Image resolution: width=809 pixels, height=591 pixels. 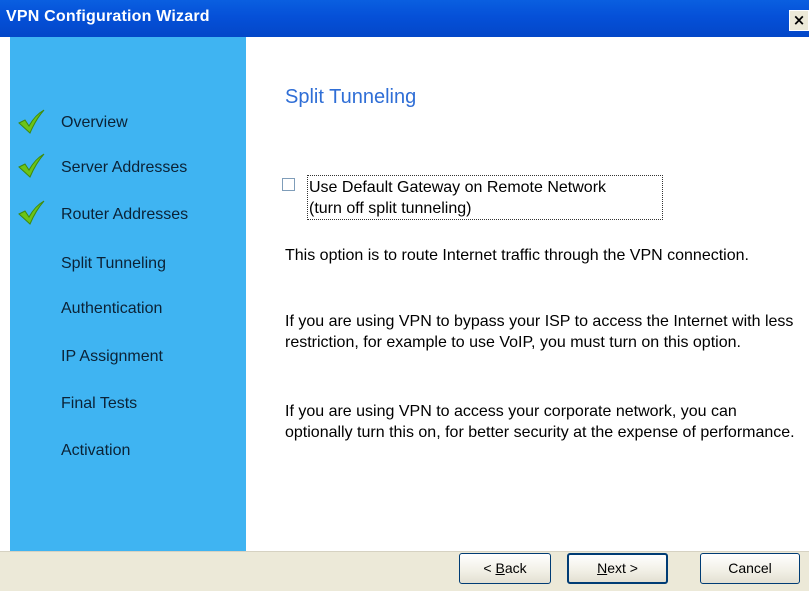 I want to click on close-icon: ×, so click(x=799, y=20).